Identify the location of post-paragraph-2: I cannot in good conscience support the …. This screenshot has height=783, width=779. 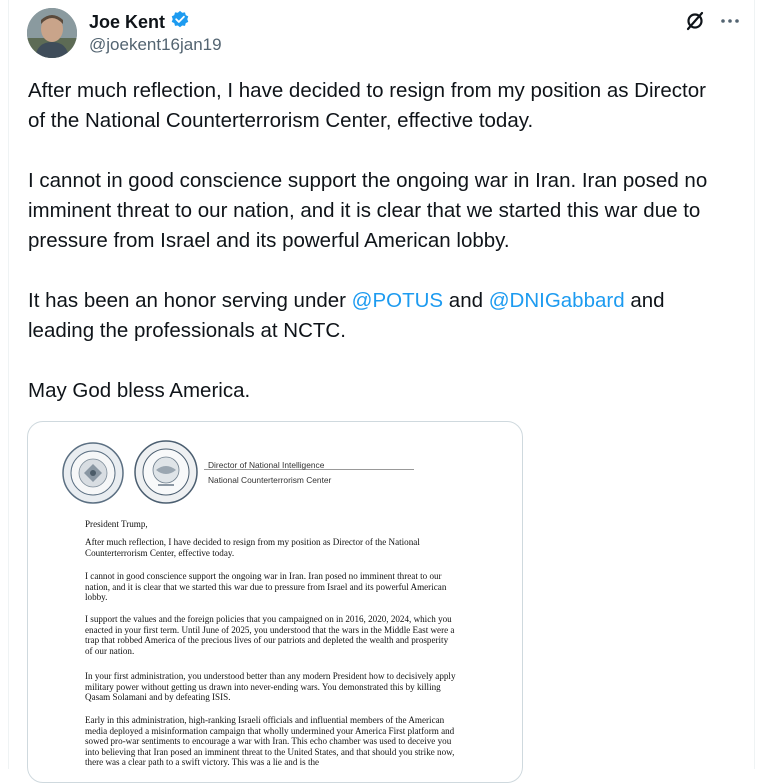
(368, 210).